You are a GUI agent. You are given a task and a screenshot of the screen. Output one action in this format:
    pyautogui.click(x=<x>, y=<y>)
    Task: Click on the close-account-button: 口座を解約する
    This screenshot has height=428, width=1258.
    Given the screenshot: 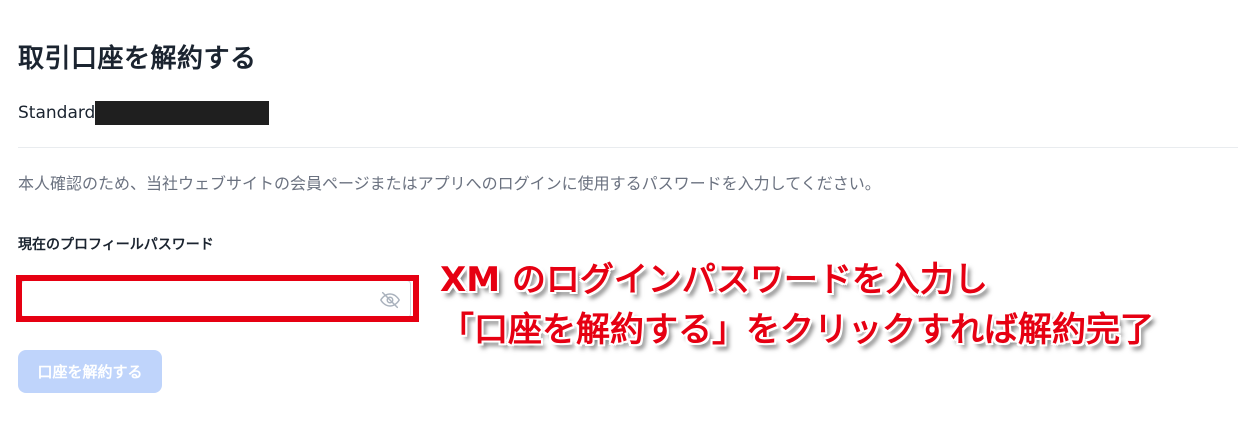 What is the action you would take?
    pyautogui.click(x=90, y=371)
    